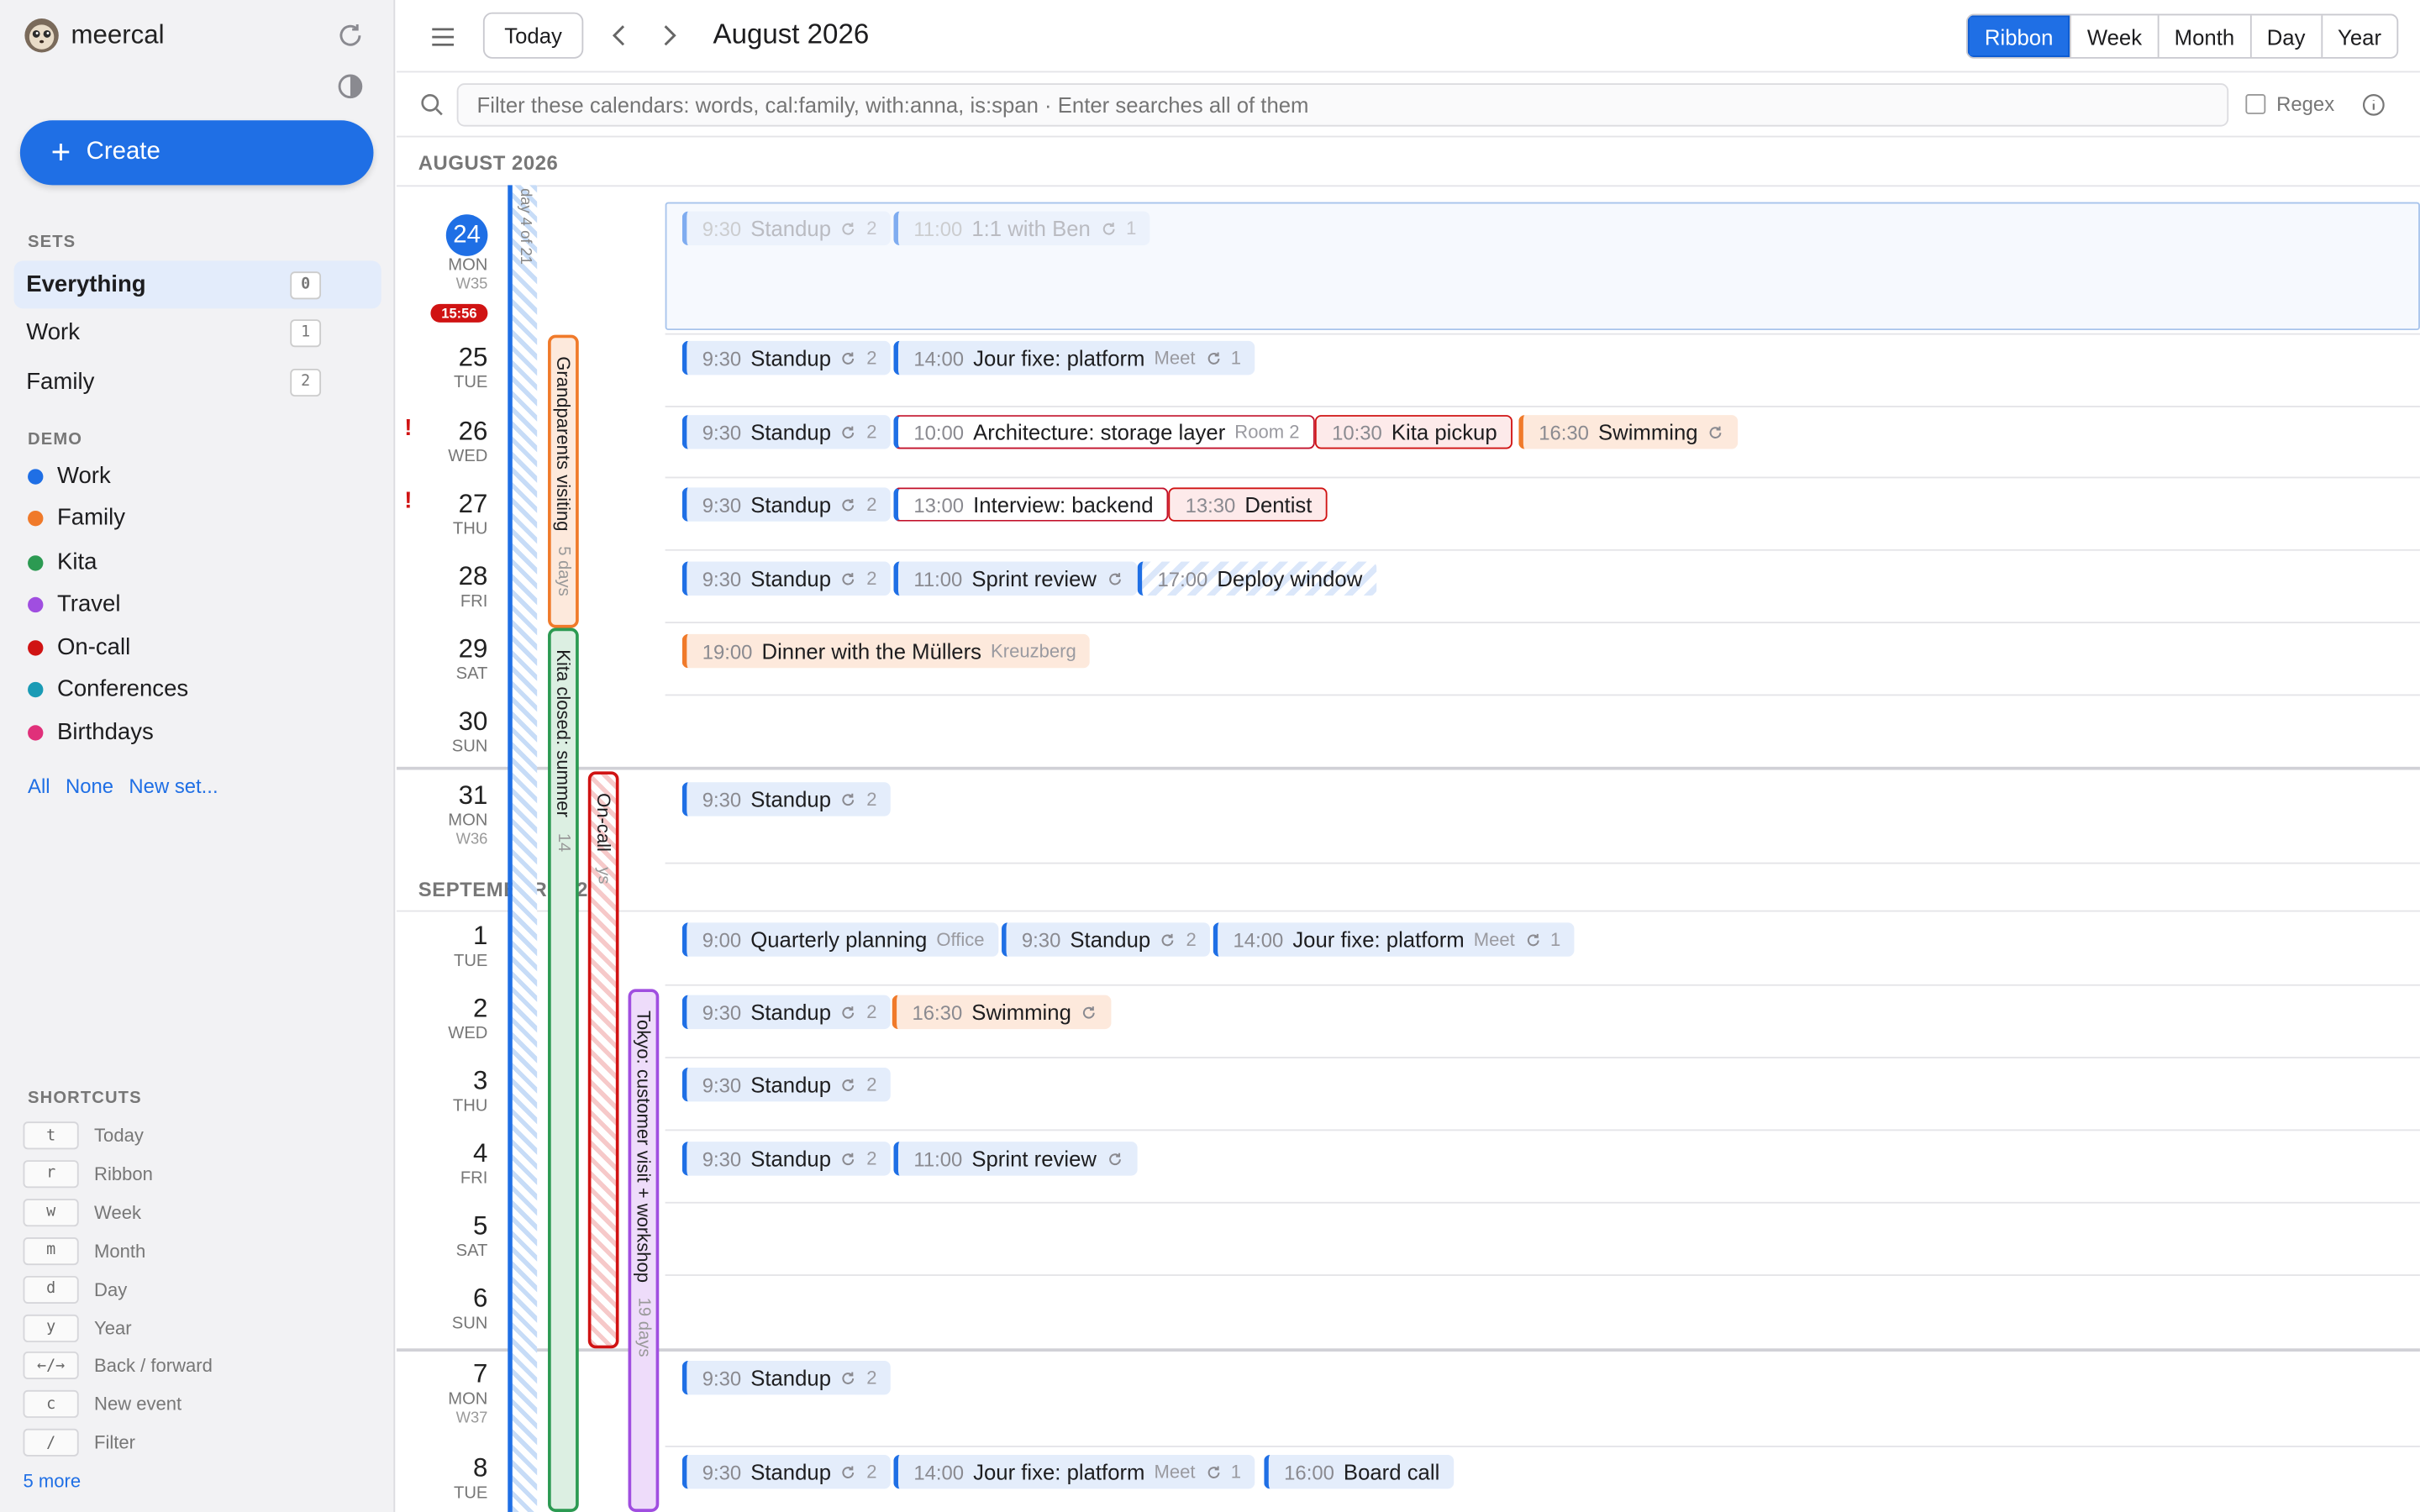  I want to click on view-ribbon: Ribbon, so click(2019, 36).